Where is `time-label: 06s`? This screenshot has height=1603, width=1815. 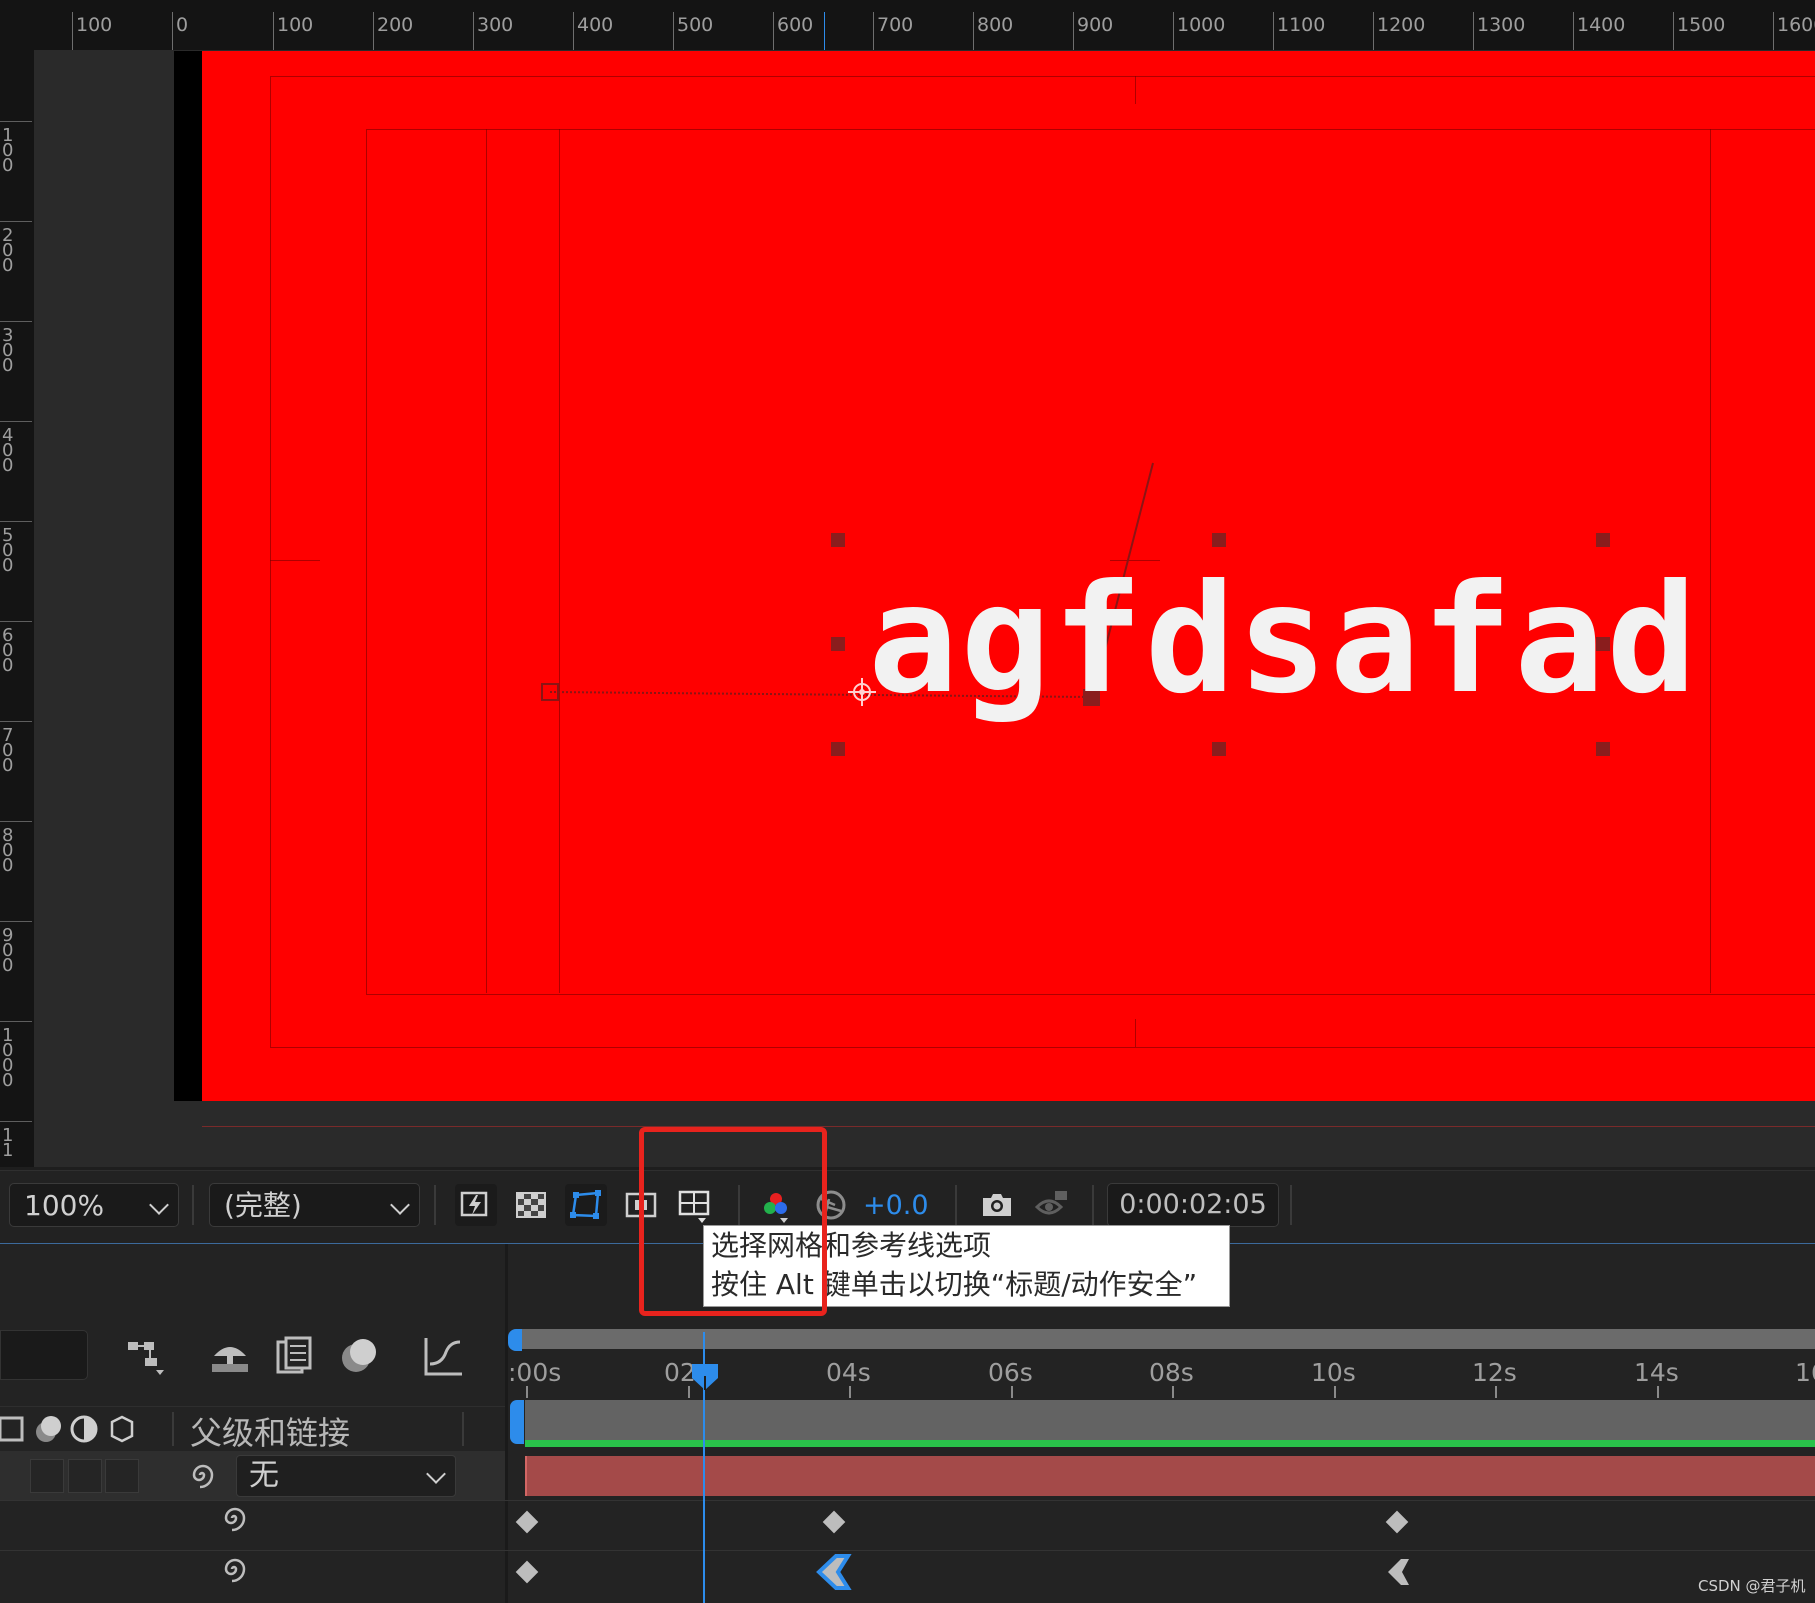 time-label: 06s is located at coordinates (1010, 1372).